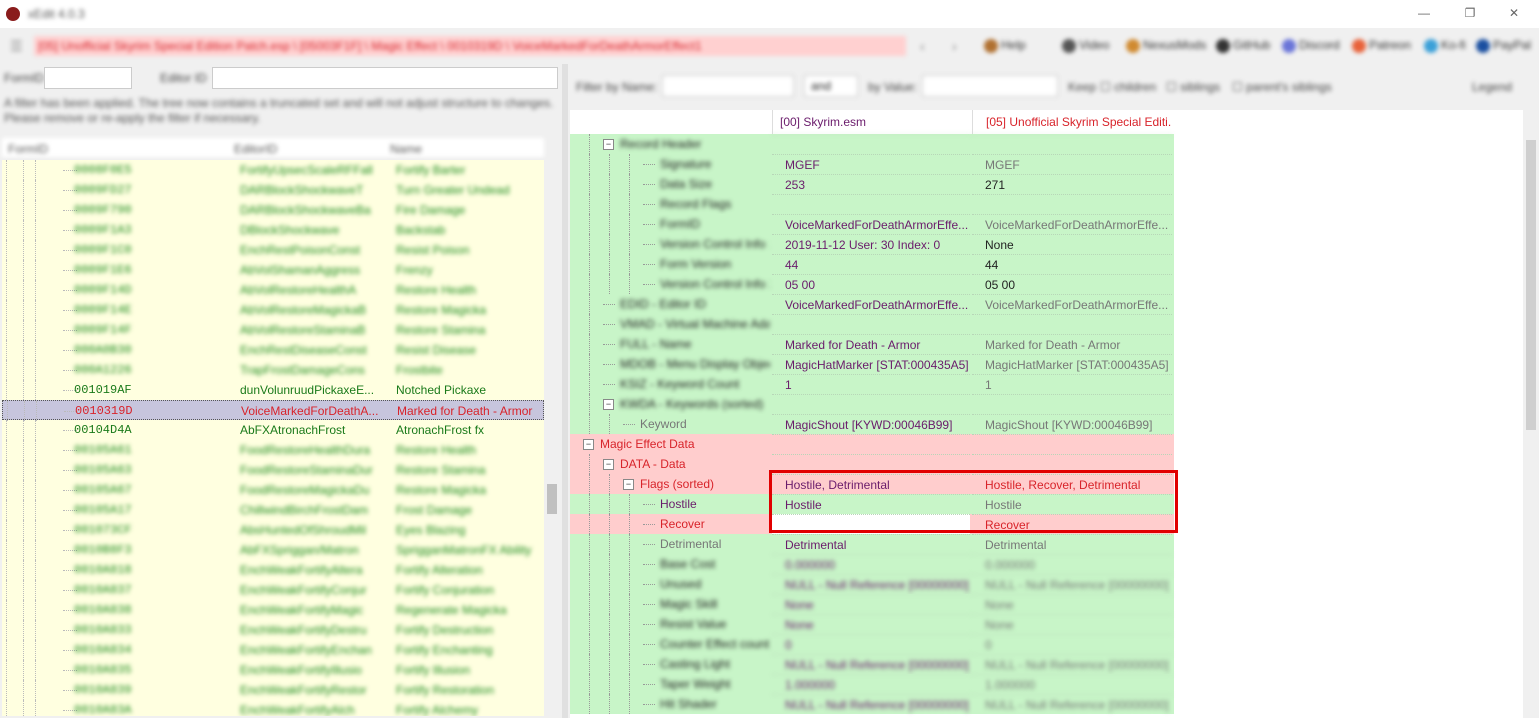  What do you see at coordinates (696, 264) in the screenshot?
I see `field-name: Form Version` at bounding box center [696, 264].